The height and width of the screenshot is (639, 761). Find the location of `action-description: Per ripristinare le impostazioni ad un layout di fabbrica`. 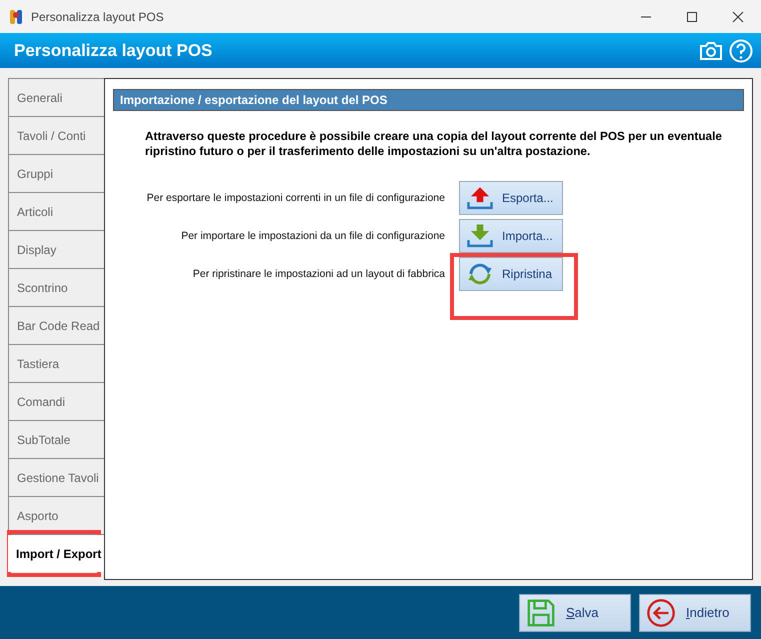

action-description: Per ripristinare le impostazioni ad un layout di fabbrica is located at coordinates (318, 274).